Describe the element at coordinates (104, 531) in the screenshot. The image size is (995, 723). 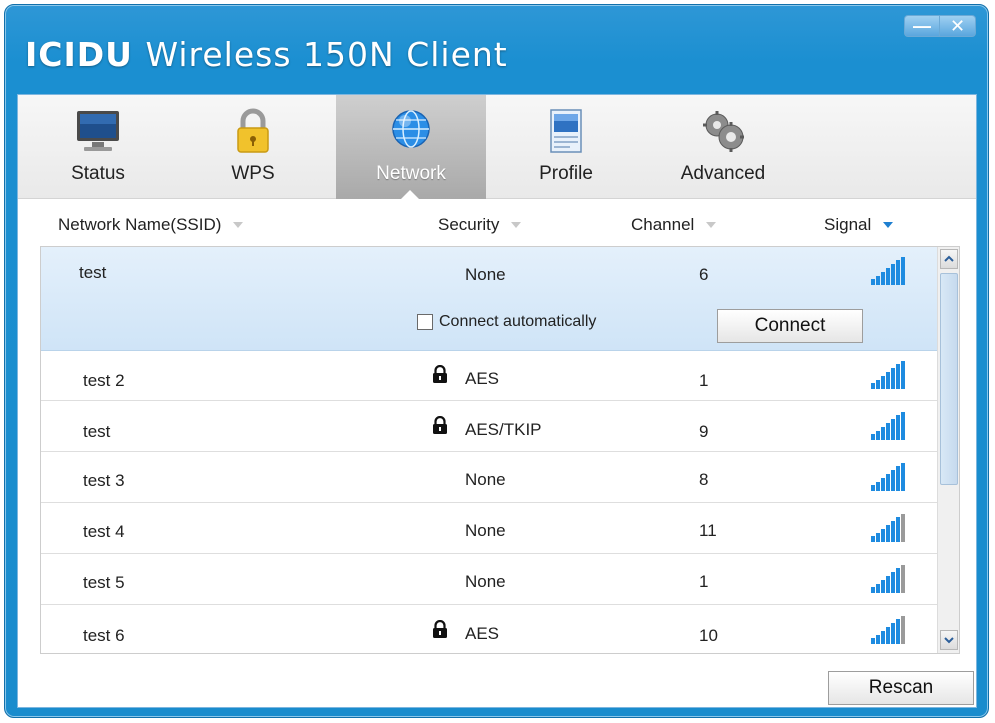
I see `network-ssid: test 4` at that location.